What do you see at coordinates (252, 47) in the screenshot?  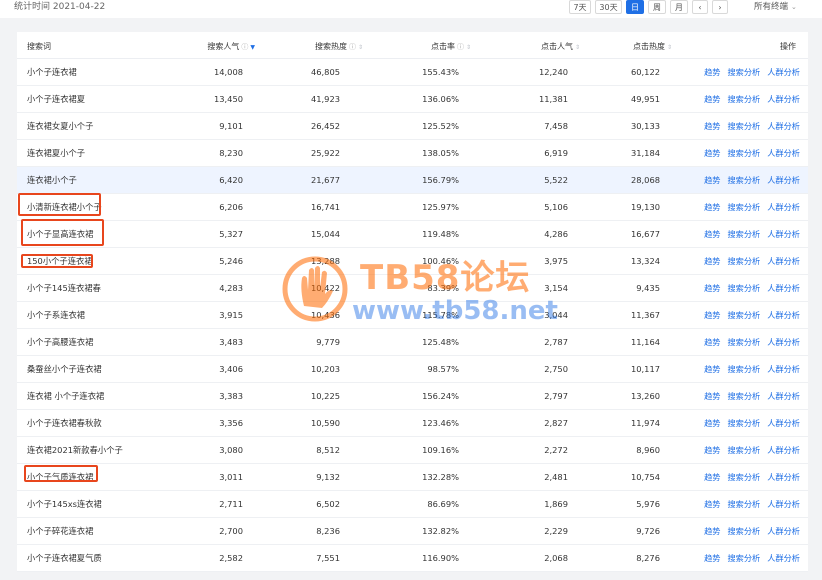 I see `sort-desc-icon: ▼` at bounding box center [252, 47].